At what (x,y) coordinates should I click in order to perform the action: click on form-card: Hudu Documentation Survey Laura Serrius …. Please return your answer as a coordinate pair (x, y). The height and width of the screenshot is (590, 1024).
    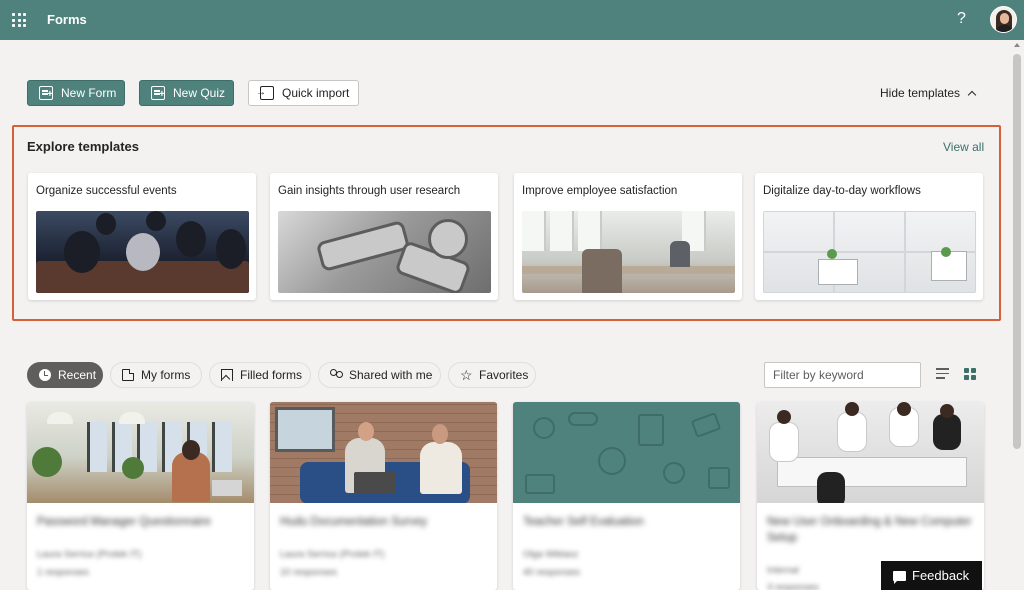
    Looking at the image, I should click on (383, 496).